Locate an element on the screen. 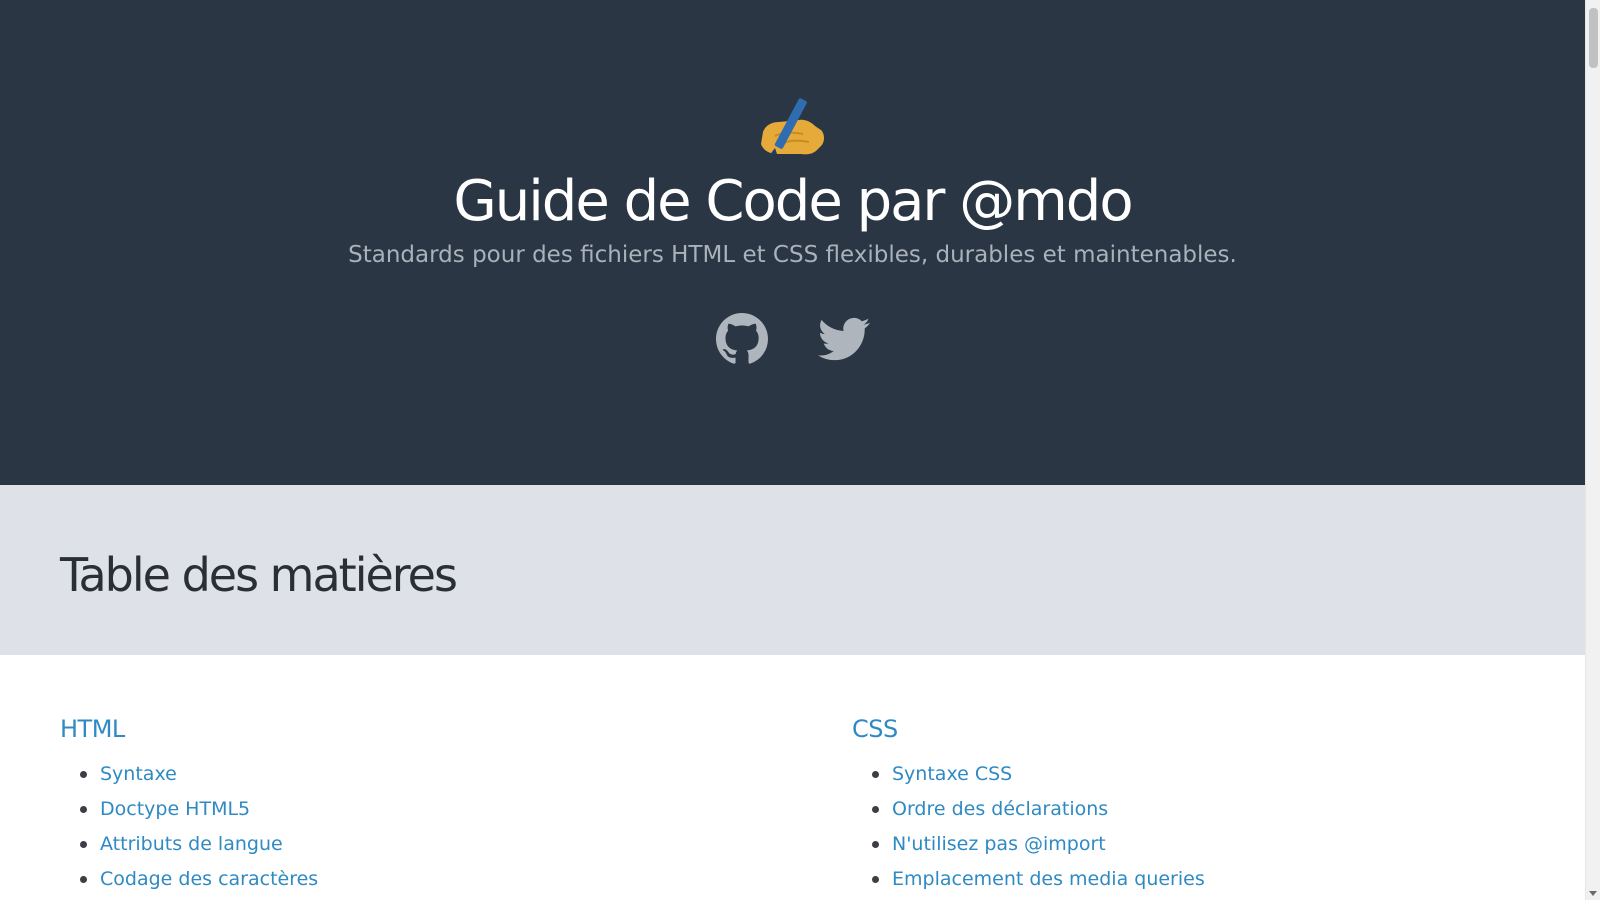  toc-title: Table des matières is located at coordinates (259, 575).